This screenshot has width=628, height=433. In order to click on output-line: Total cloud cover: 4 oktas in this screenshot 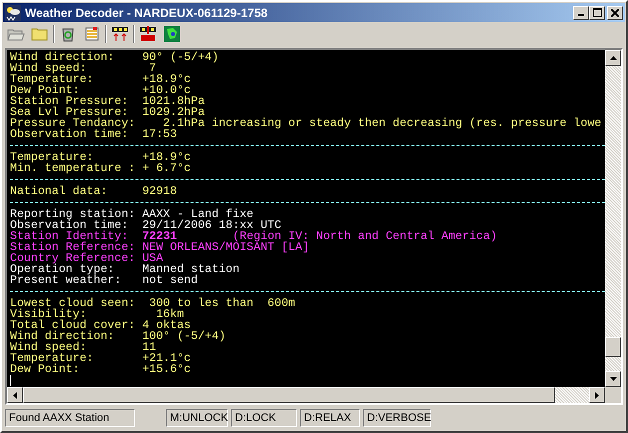, I will do `click(100, 325)`.